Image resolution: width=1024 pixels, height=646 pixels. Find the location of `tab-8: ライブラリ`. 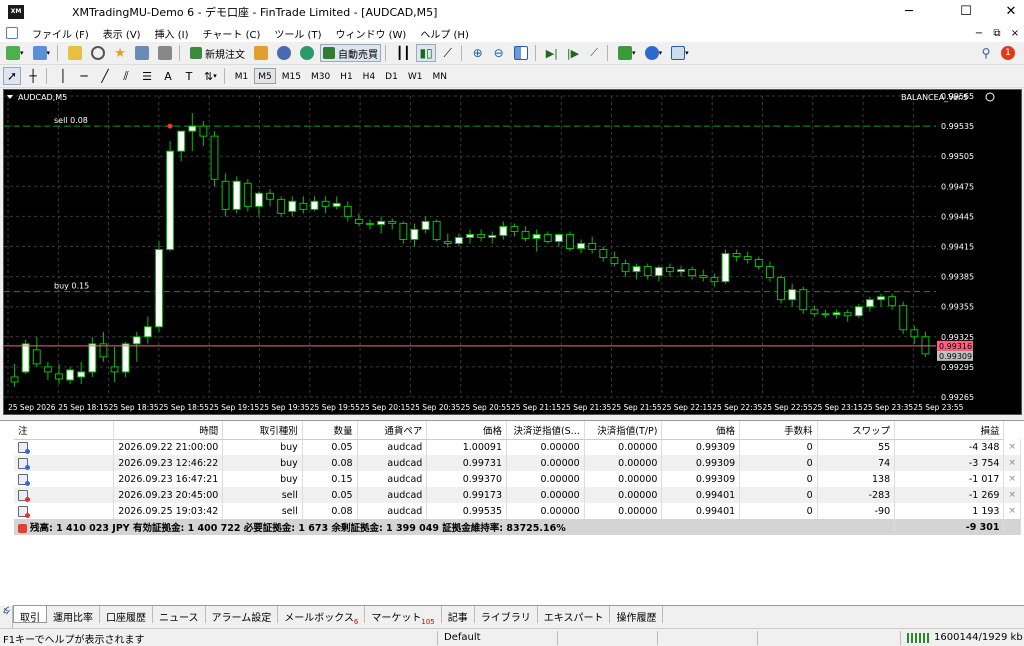

tab-8: ライブラリ is located at coordinates (506, 615).